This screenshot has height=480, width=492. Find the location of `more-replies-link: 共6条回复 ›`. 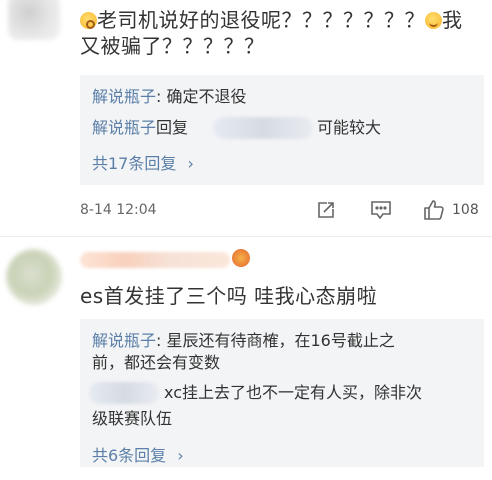

more-replies-link: 共6条回复 › is located at coordinates (138, 454).